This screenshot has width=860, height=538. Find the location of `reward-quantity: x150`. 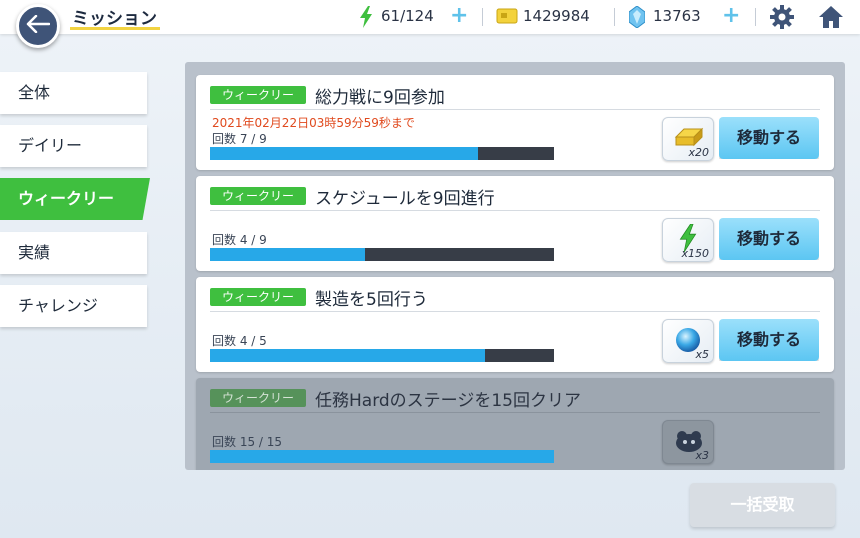

reward-quantity: x150 is located at coordinates (695, 253).